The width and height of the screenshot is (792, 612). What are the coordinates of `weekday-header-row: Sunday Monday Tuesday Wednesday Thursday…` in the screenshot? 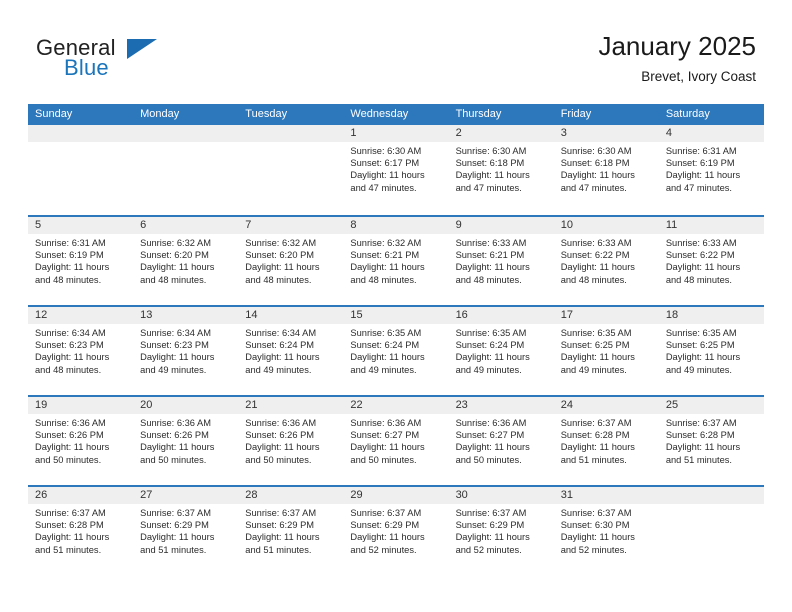 It's located at (396, 114).